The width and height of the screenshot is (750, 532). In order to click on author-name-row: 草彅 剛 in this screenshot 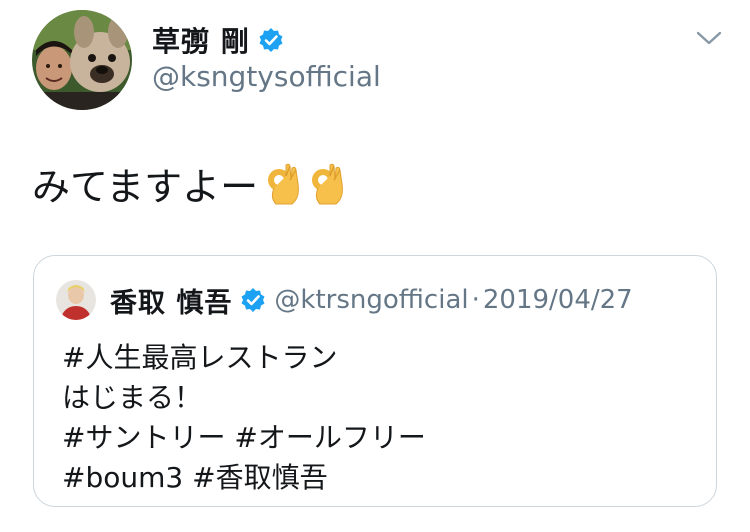, I will do `click(218, 40)`.